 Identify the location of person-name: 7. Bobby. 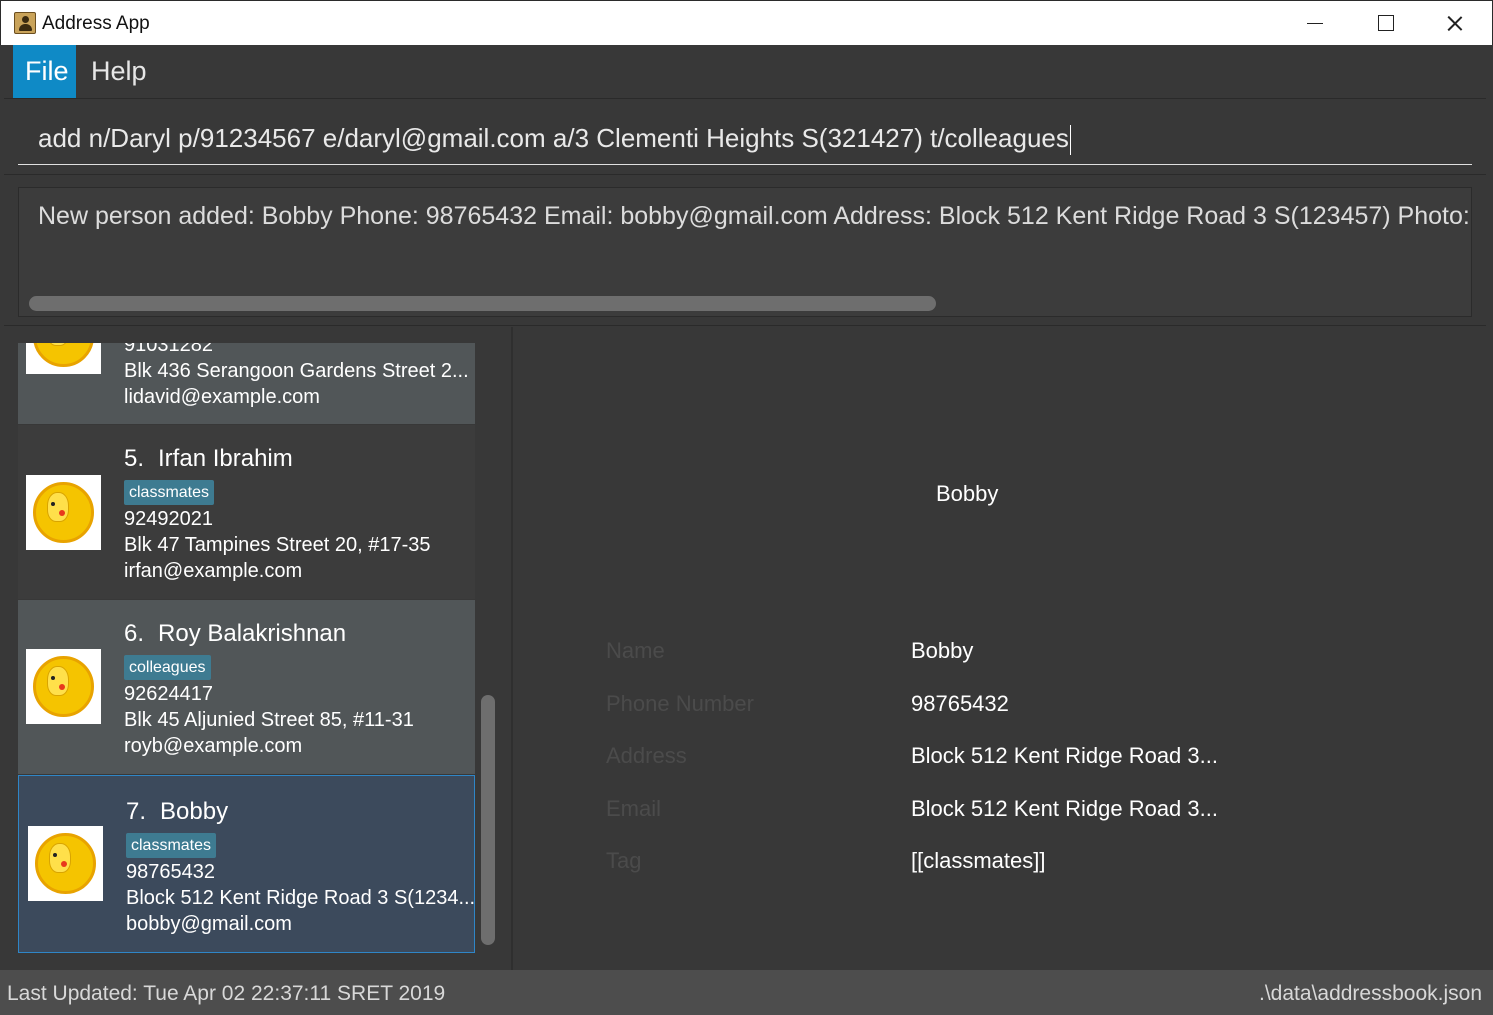
(177, 811).